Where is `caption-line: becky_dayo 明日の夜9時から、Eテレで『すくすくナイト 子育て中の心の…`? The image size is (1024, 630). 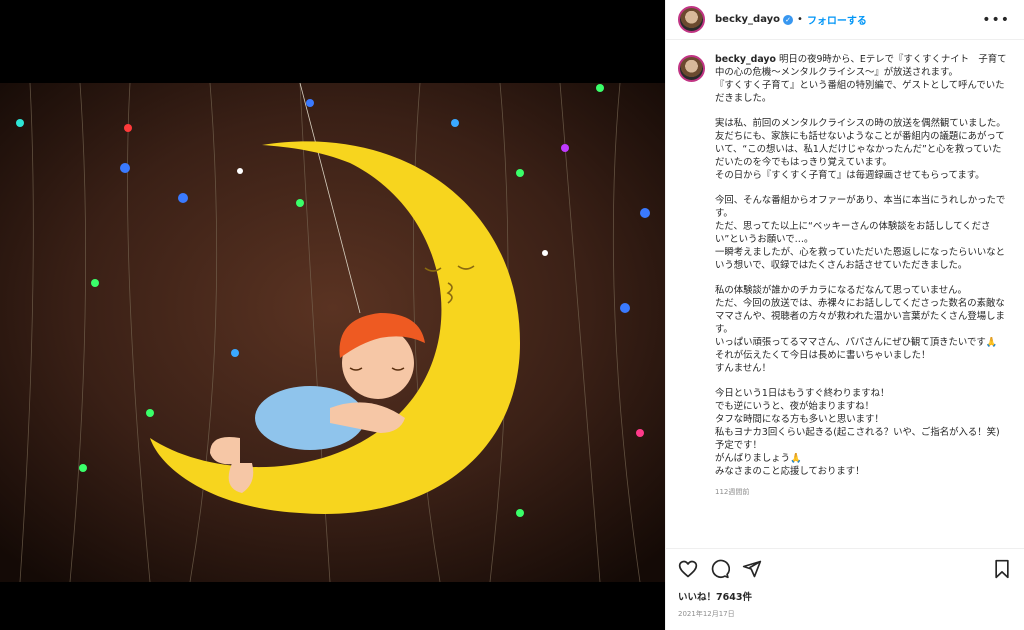 caption-line: becky_dayo 明日の夜9時から、Eテレで『すくすくナイト 子育て中の心の… is located at coordinates (861, 66).